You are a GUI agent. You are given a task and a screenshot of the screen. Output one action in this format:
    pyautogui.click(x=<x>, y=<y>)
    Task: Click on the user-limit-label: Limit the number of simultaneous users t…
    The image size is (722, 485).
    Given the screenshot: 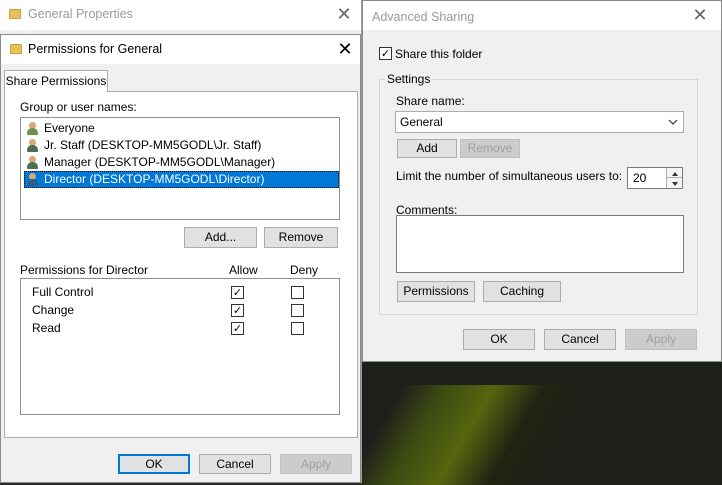 What is the action you would take?
    pyautogui.click(x=509, y=176)
    